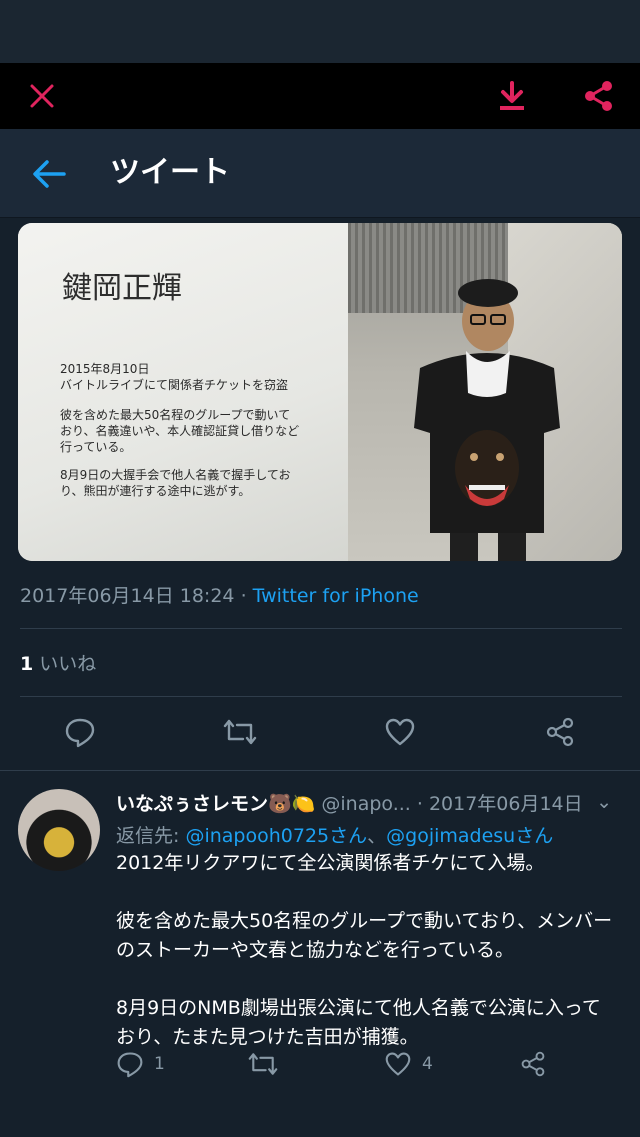 This screenshot has height=1137, width=640. Describe the element at coordinates (27, 664) in the screenshot. I see `likes-number: 1` at that location.